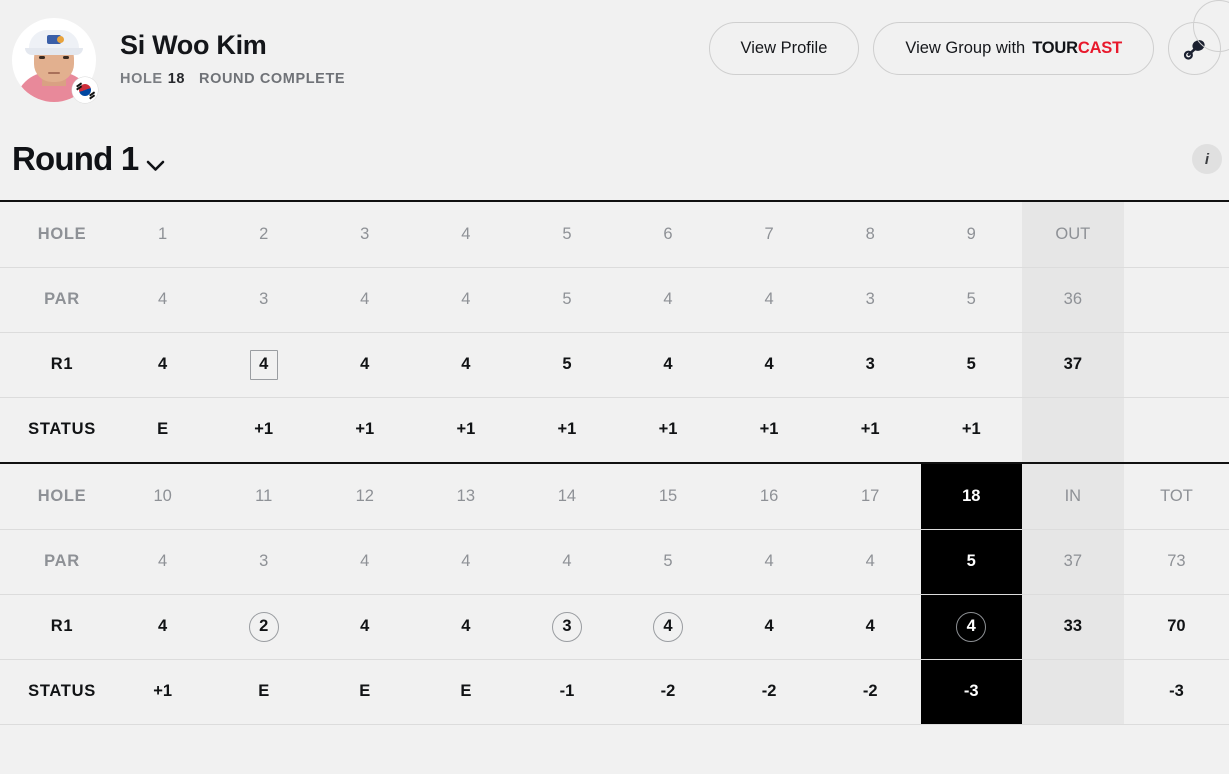  What do you see at coordinates (870, 497) in the screenshot?
I see `hole-number-cell: 17` at bounding box center [870, 497].